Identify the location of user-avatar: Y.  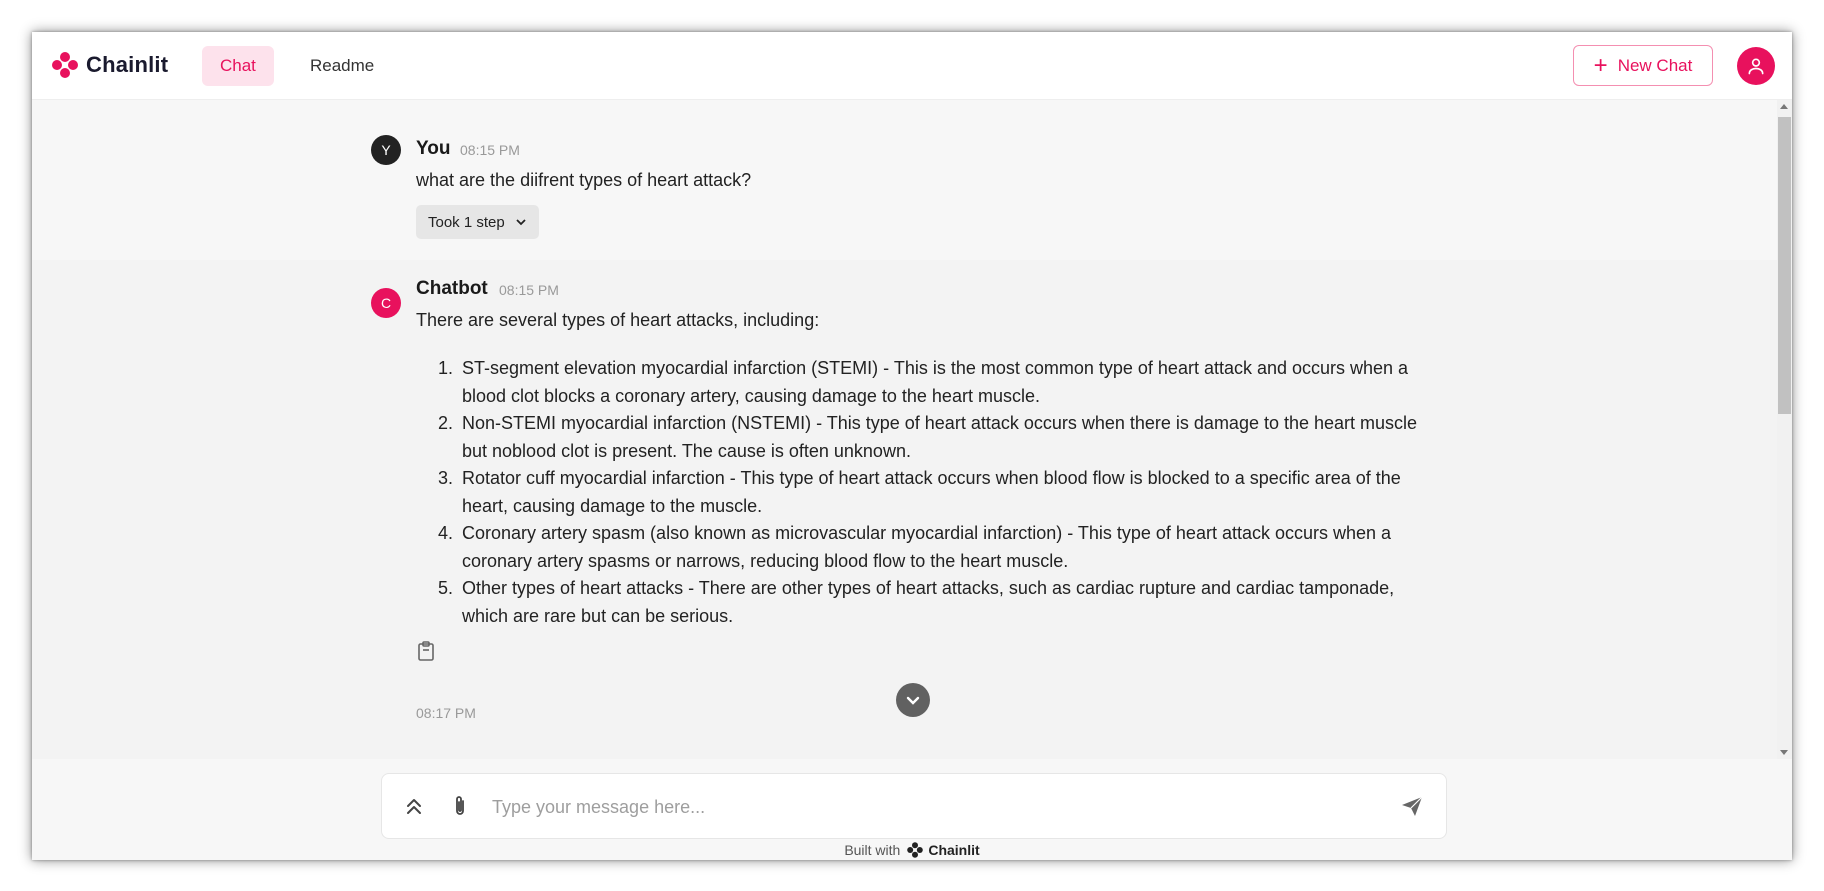
(386, 150).